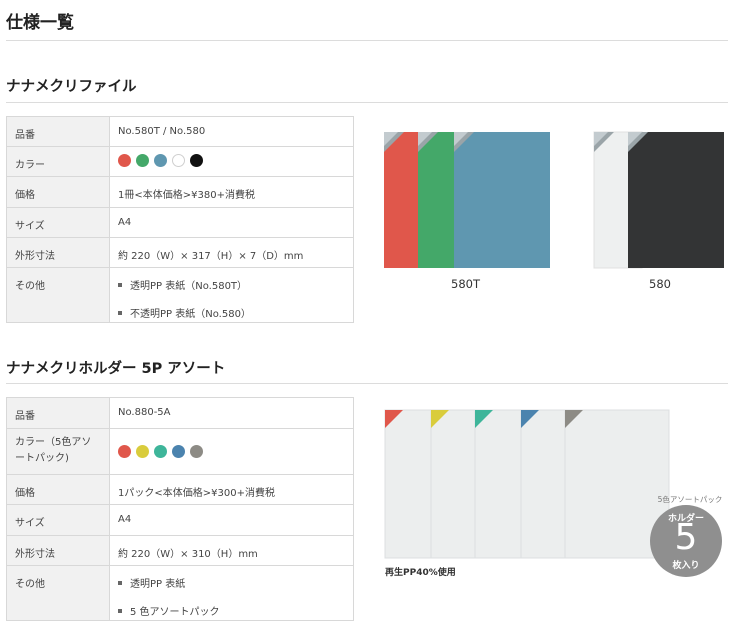 The width and height of the screenshot is (730, 631). I want to click on product-image-holder-5p, so click(527, 484).